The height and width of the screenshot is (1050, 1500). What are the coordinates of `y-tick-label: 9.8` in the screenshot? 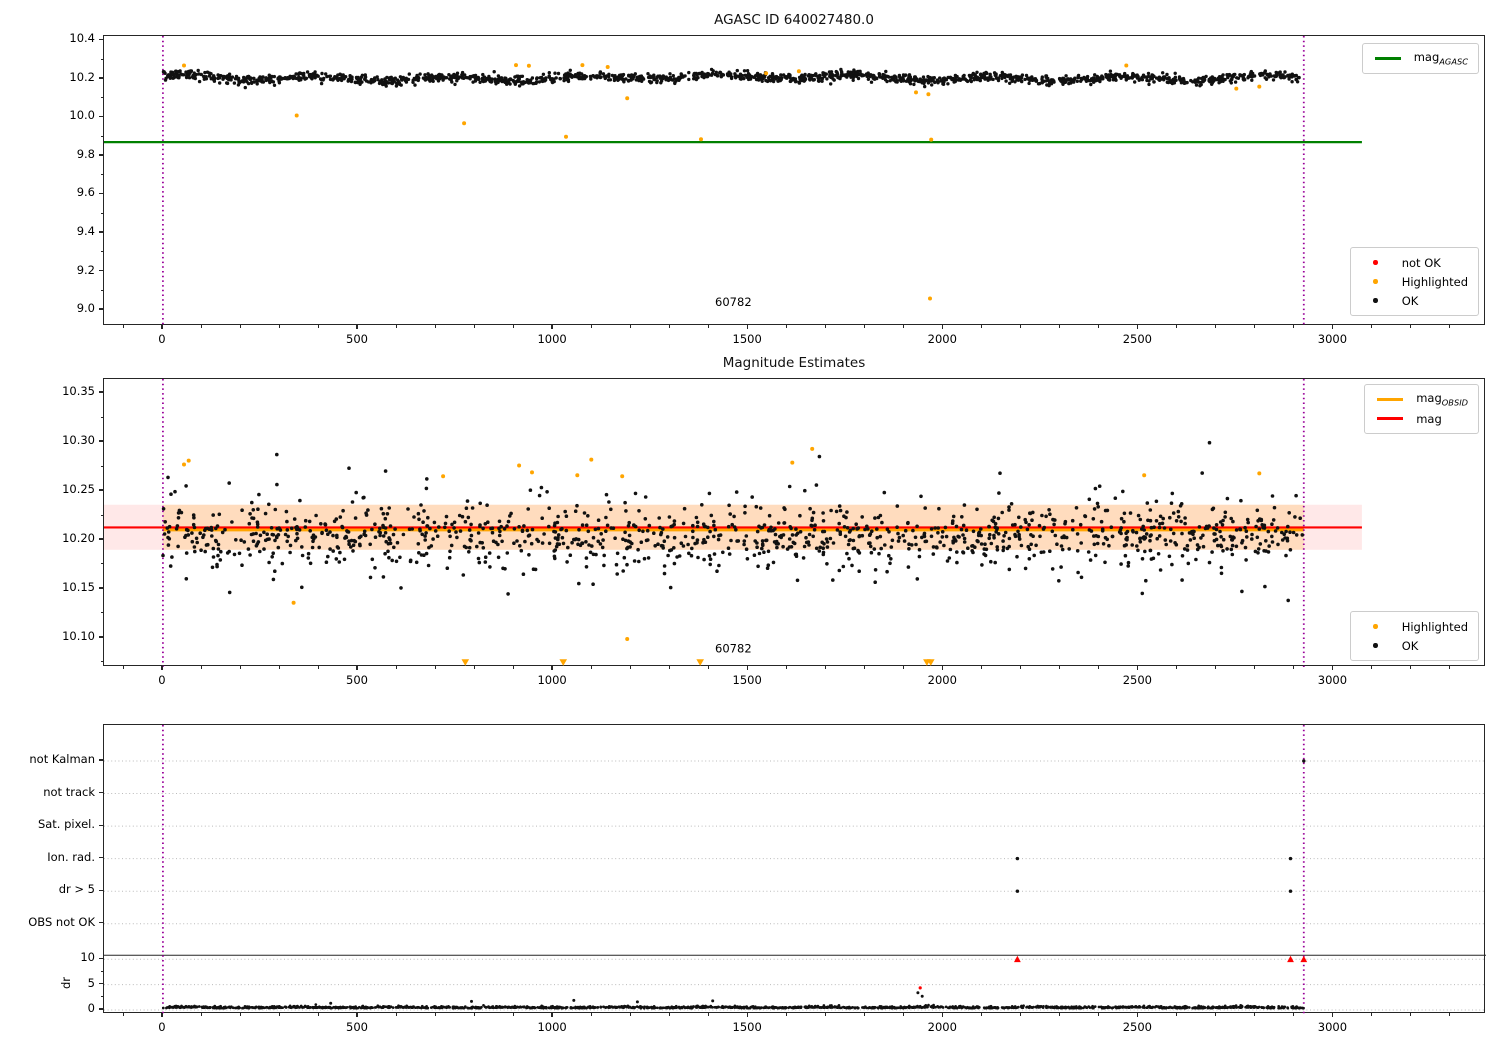 It's located at (85, 153).